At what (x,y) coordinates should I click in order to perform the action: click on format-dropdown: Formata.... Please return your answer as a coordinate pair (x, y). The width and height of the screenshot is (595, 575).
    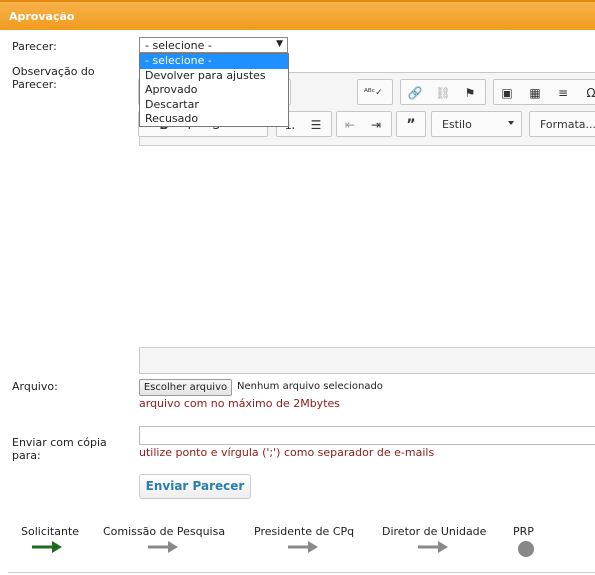
    Looking at the image, I should click on (562, 124).